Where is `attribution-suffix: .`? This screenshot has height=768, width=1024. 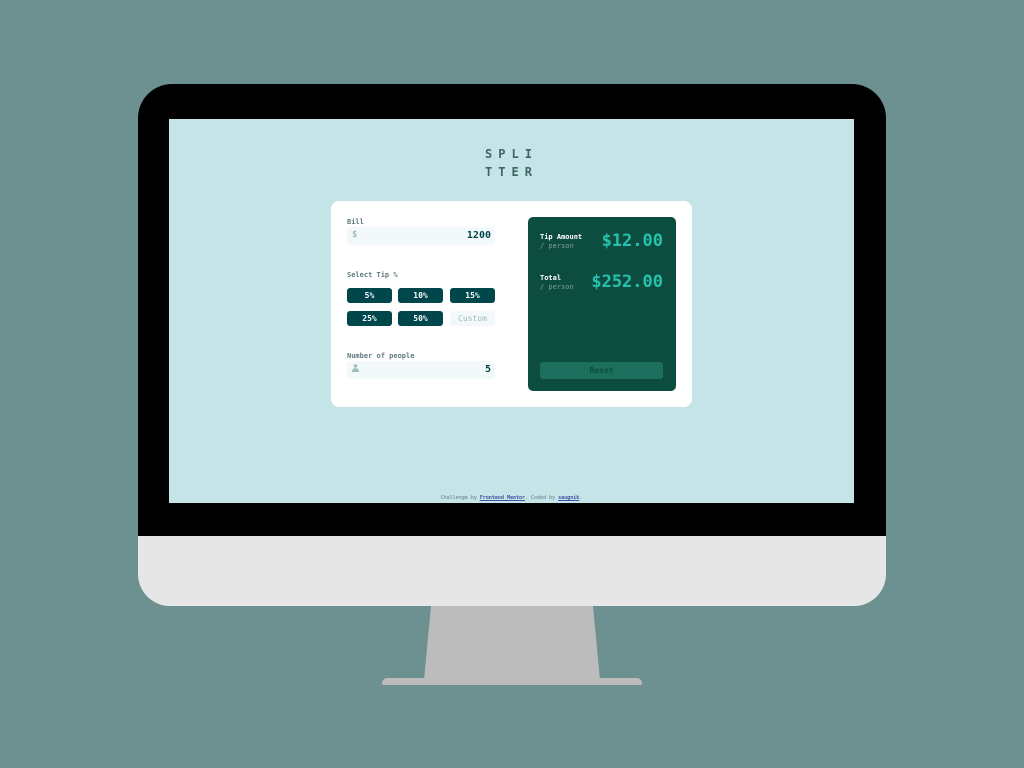 attribution-suffix: . is located at coordinates (581, 498).